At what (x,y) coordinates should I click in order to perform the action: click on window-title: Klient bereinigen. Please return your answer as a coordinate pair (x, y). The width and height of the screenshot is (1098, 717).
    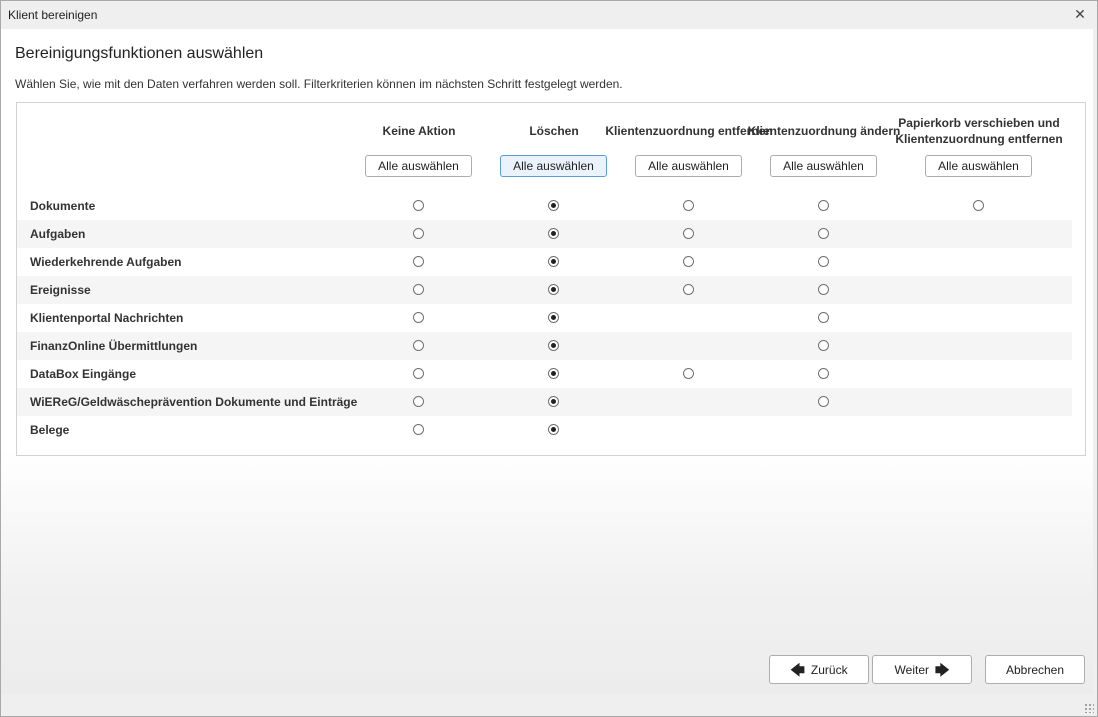
    Looking at the image, I should click on (53, 15).